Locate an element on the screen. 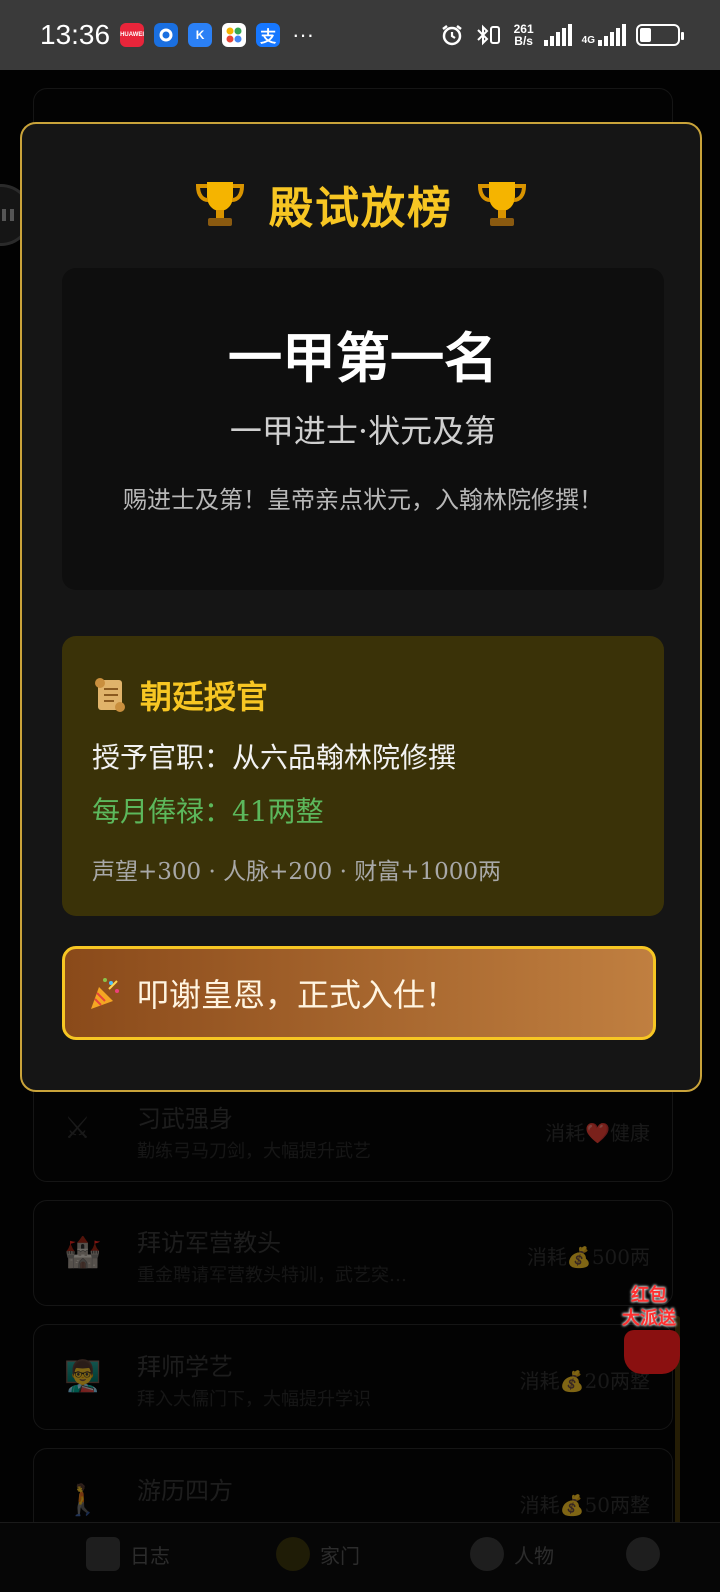  alarm-icon is located at coordinates (451, 35).